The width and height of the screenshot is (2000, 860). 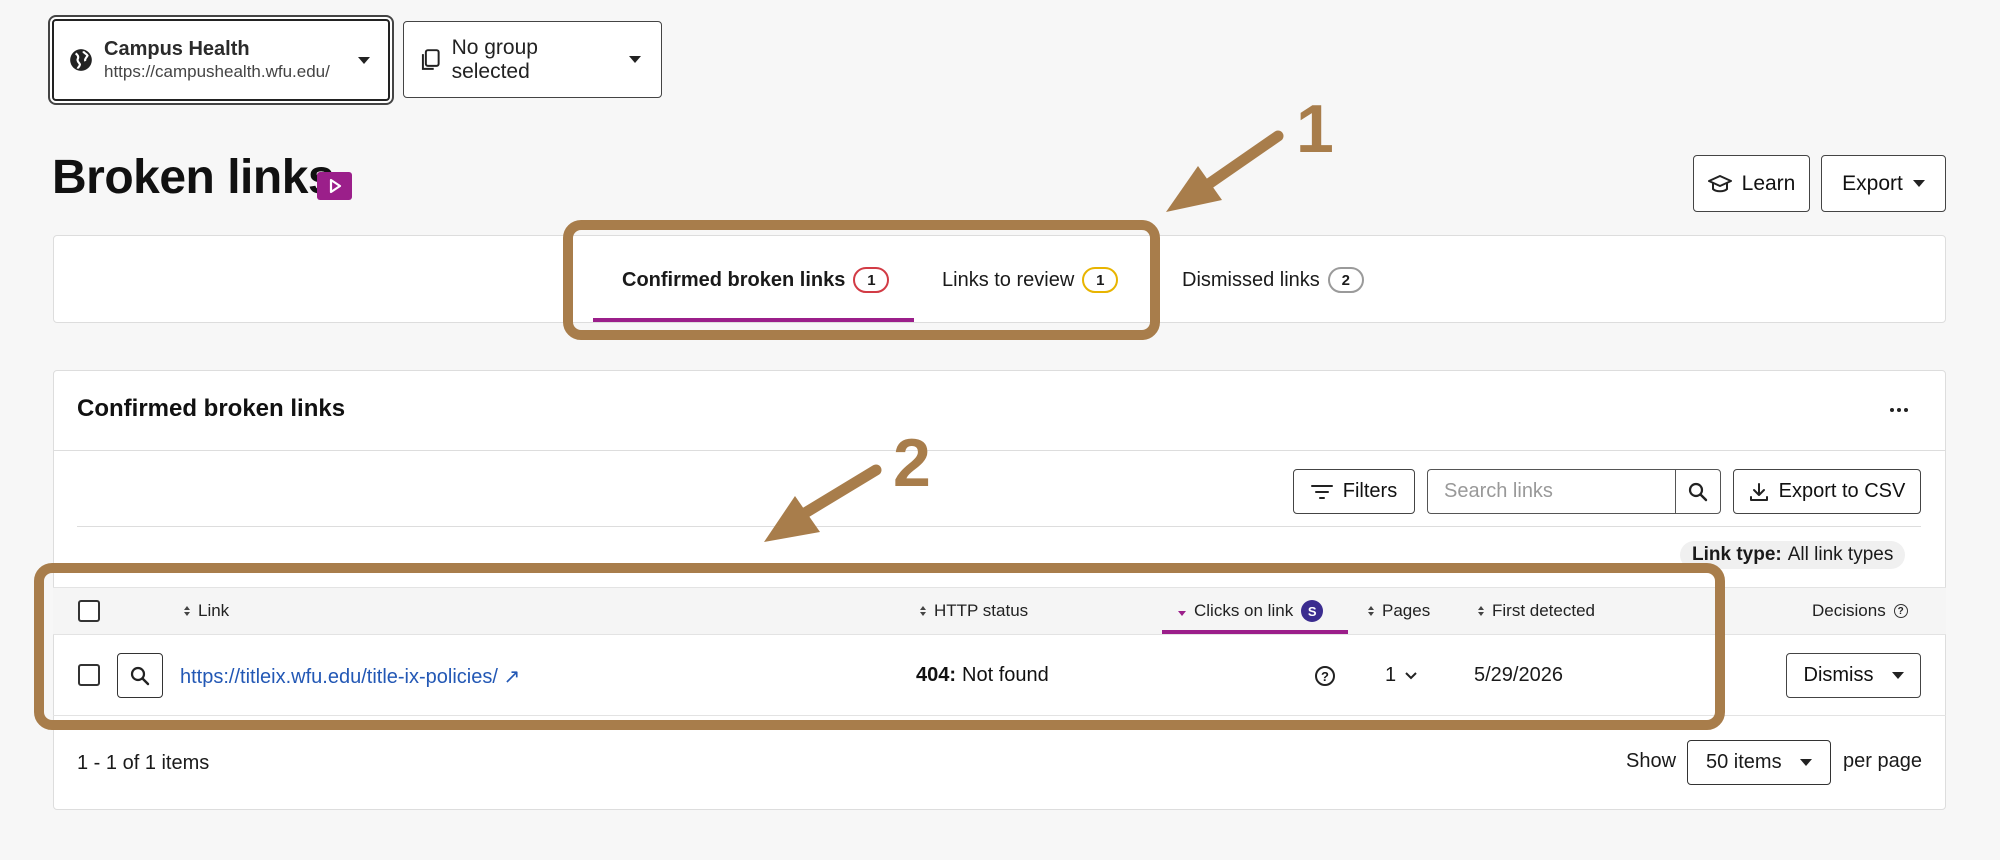 I want to click on annotation-arrows, so click(x=1024, y=336).